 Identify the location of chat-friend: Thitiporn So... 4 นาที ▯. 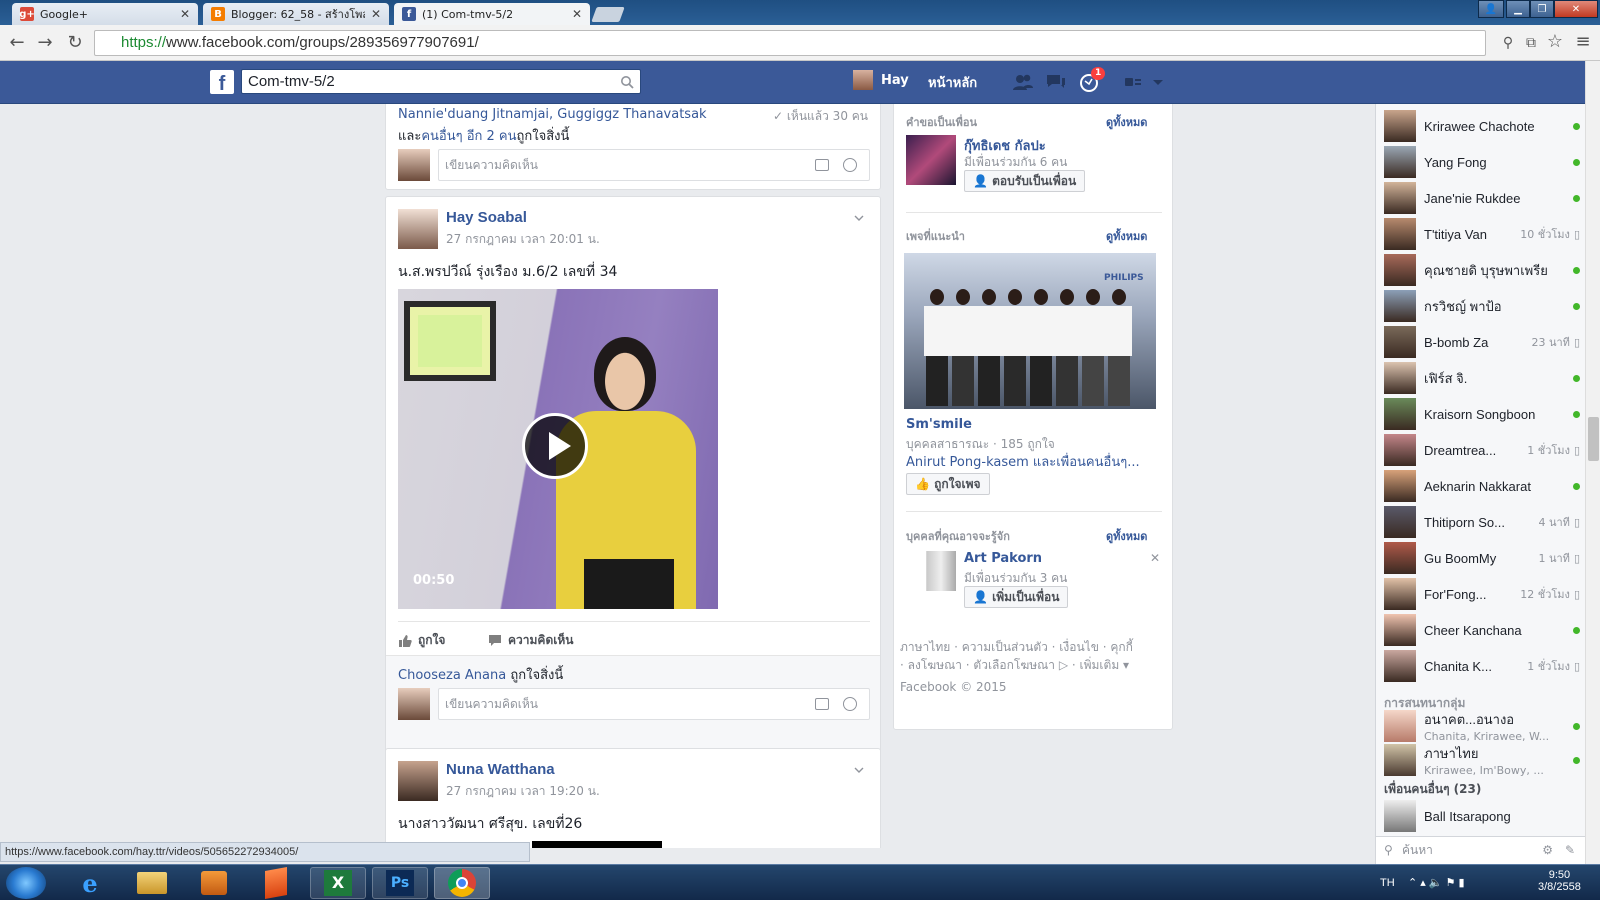
(1482, 522).